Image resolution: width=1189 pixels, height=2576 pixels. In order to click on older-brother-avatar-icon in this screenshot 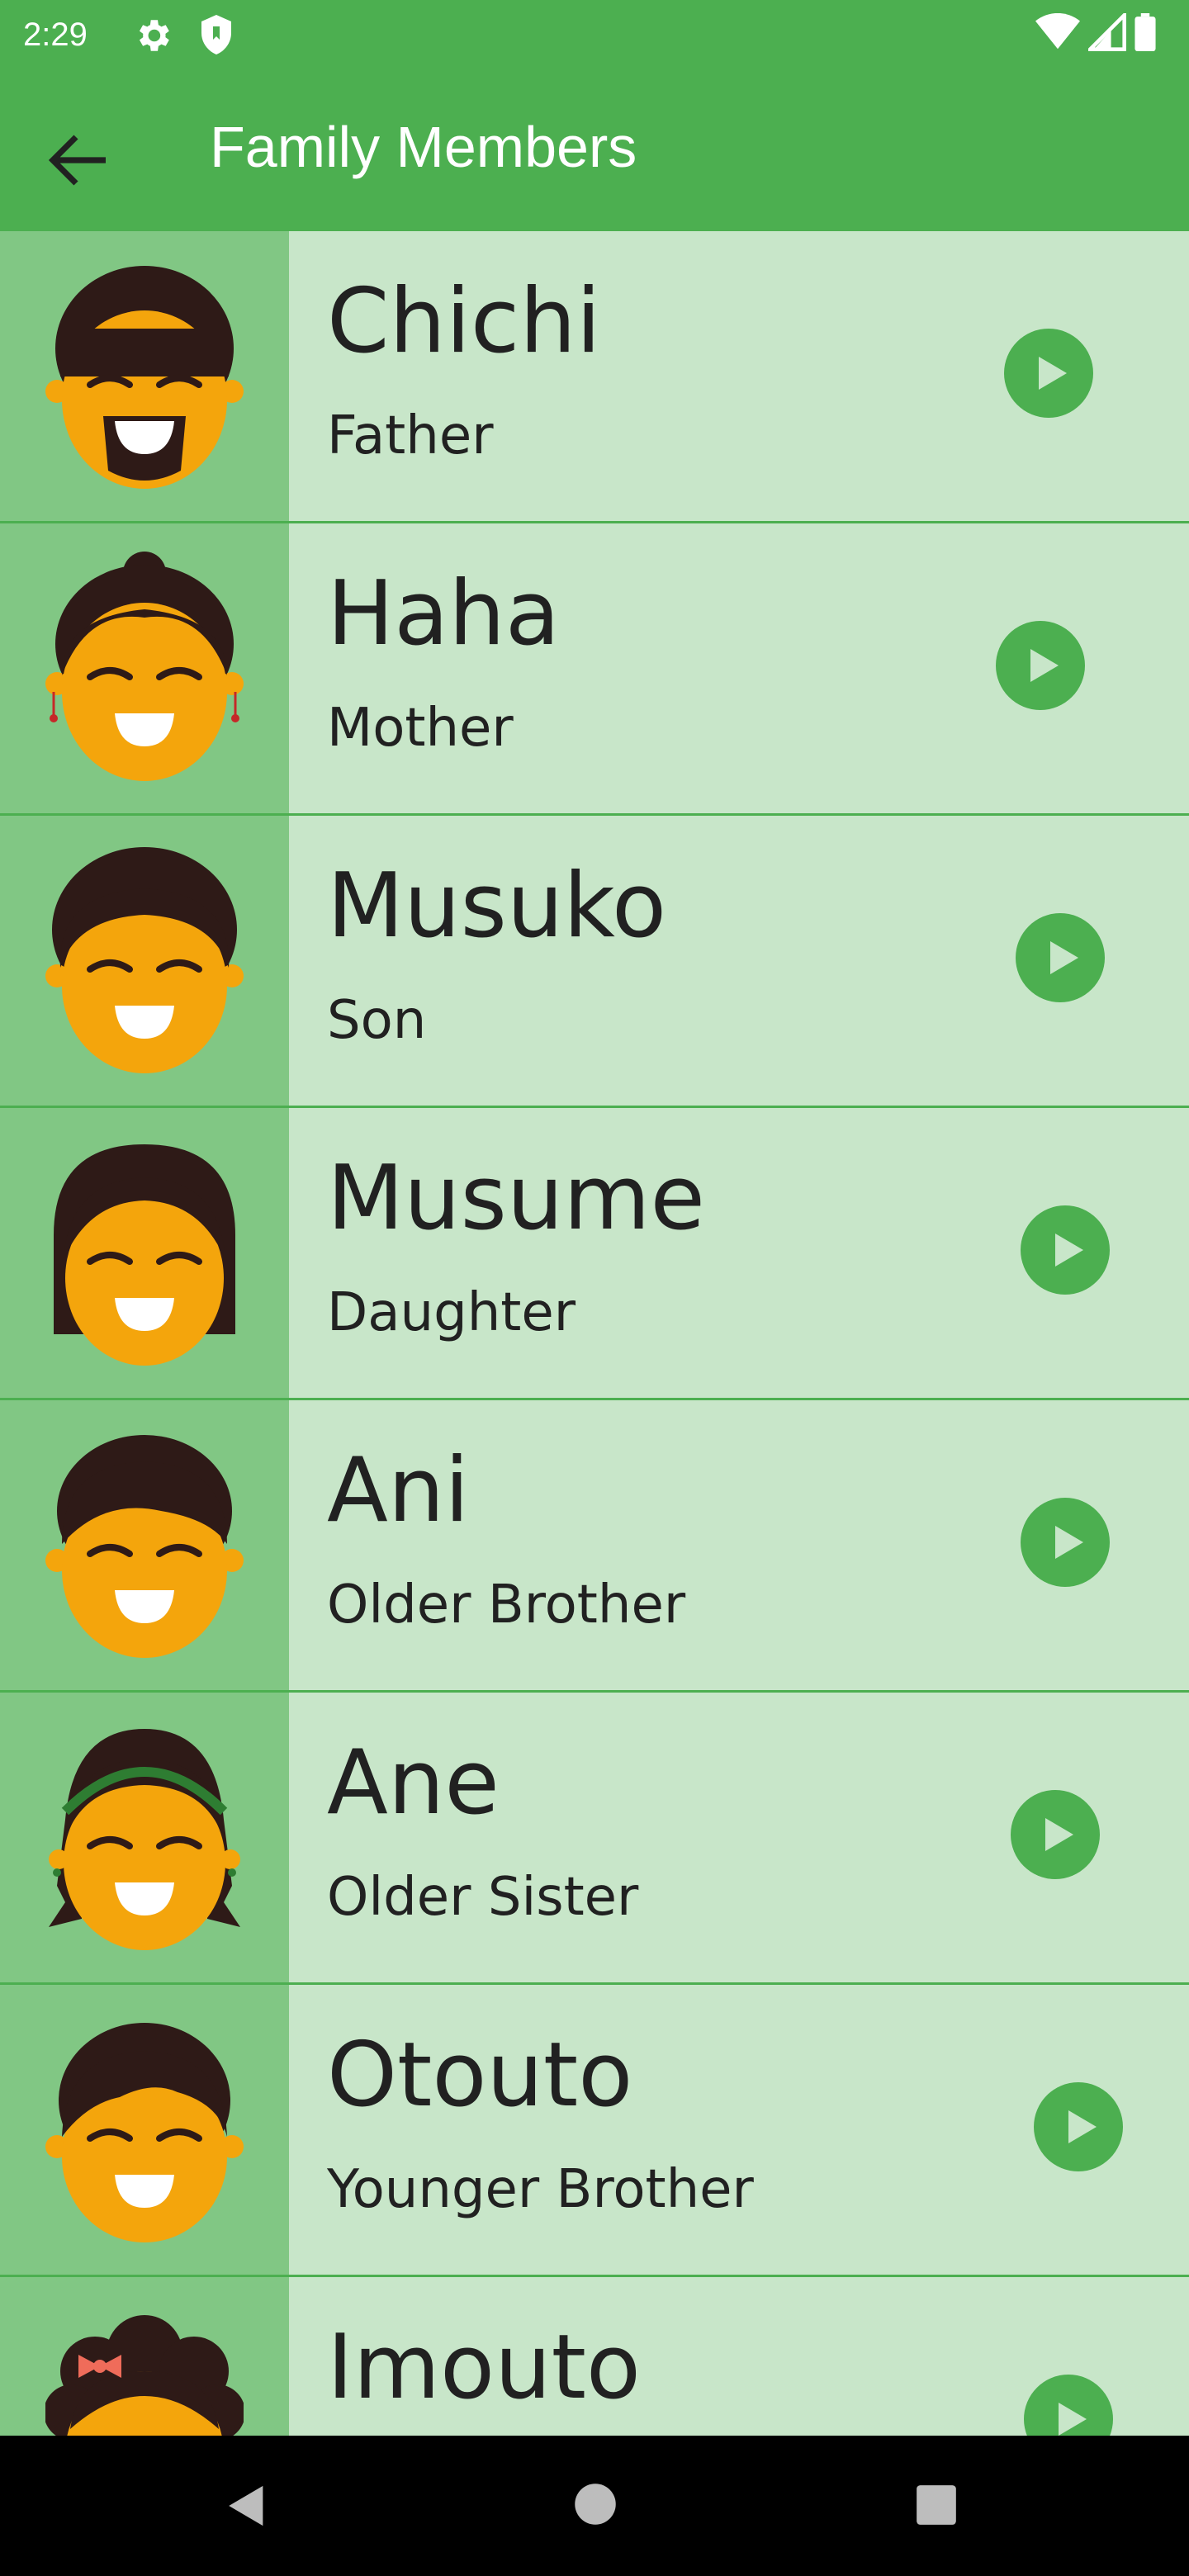, I will do `click(144, 1546)`.